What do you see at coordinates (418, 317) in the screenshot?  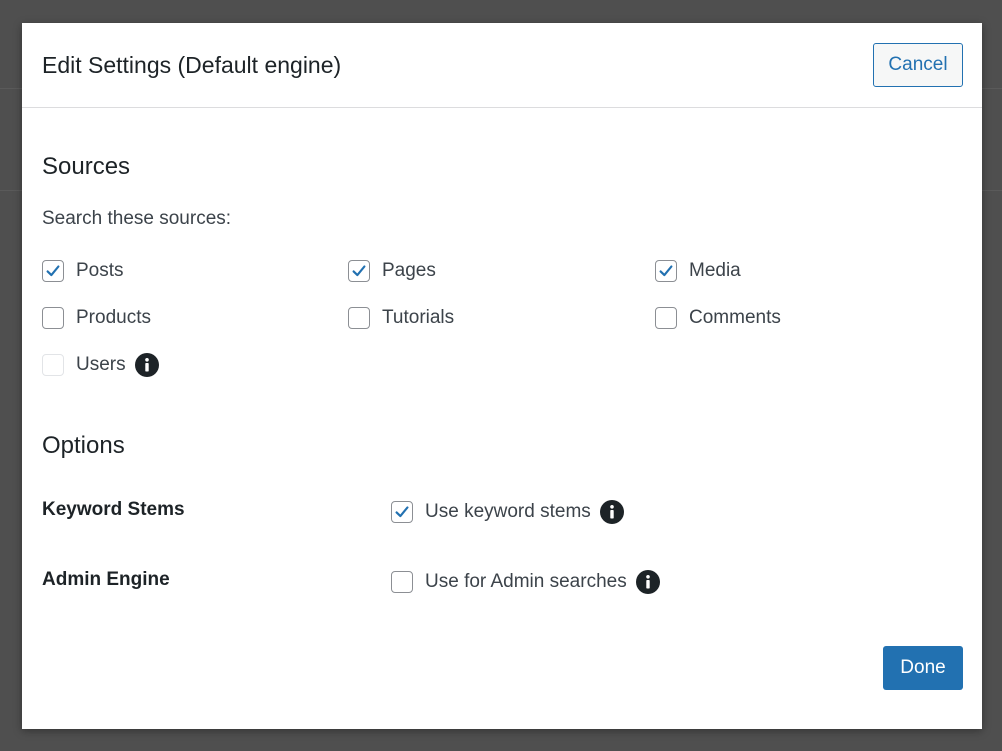 I see `tutorials-label: Tutorials` at bounding box center [418, 317].